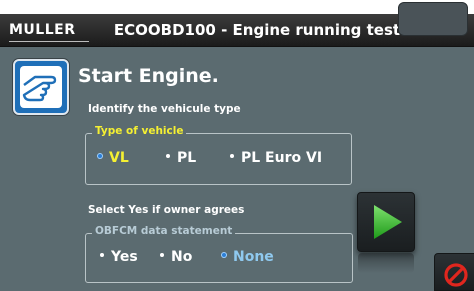  I want to click on obfcm-legend: OBFCM data statement, so click(164, 231).